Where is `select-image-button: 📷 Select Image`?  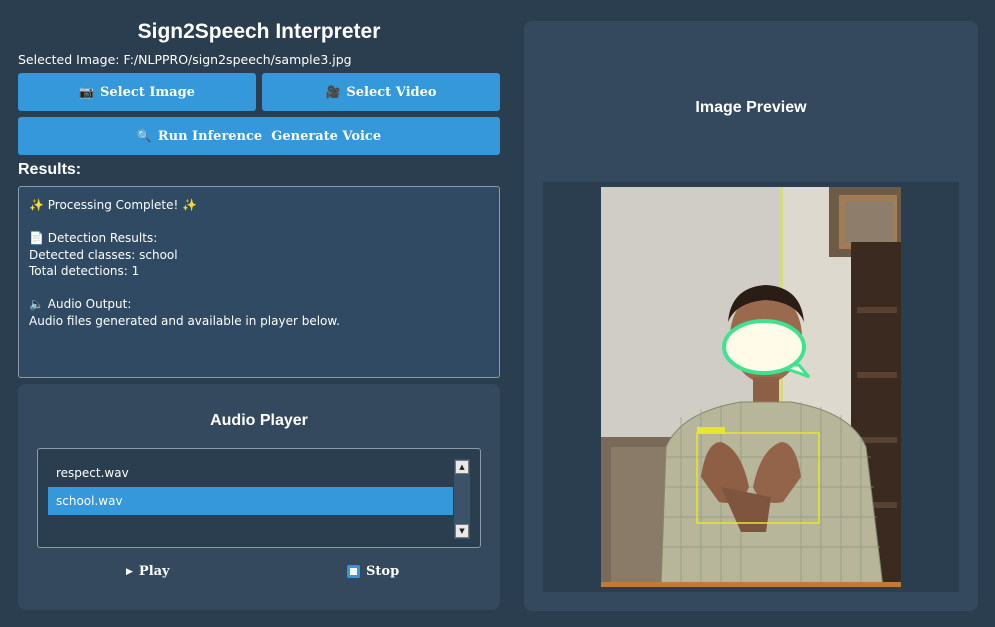 select-image-button: 📷 Select Image is located at coordinates (137, 92).